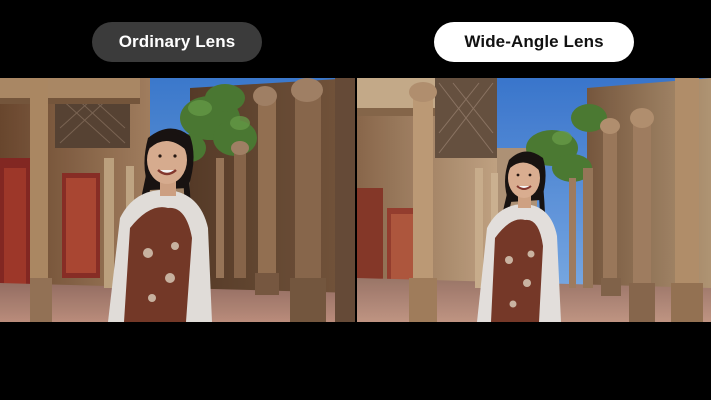 The image size is (711, 400). I want to click on ordinary-lens-label: Ordinary Lens, so click(177, 42).